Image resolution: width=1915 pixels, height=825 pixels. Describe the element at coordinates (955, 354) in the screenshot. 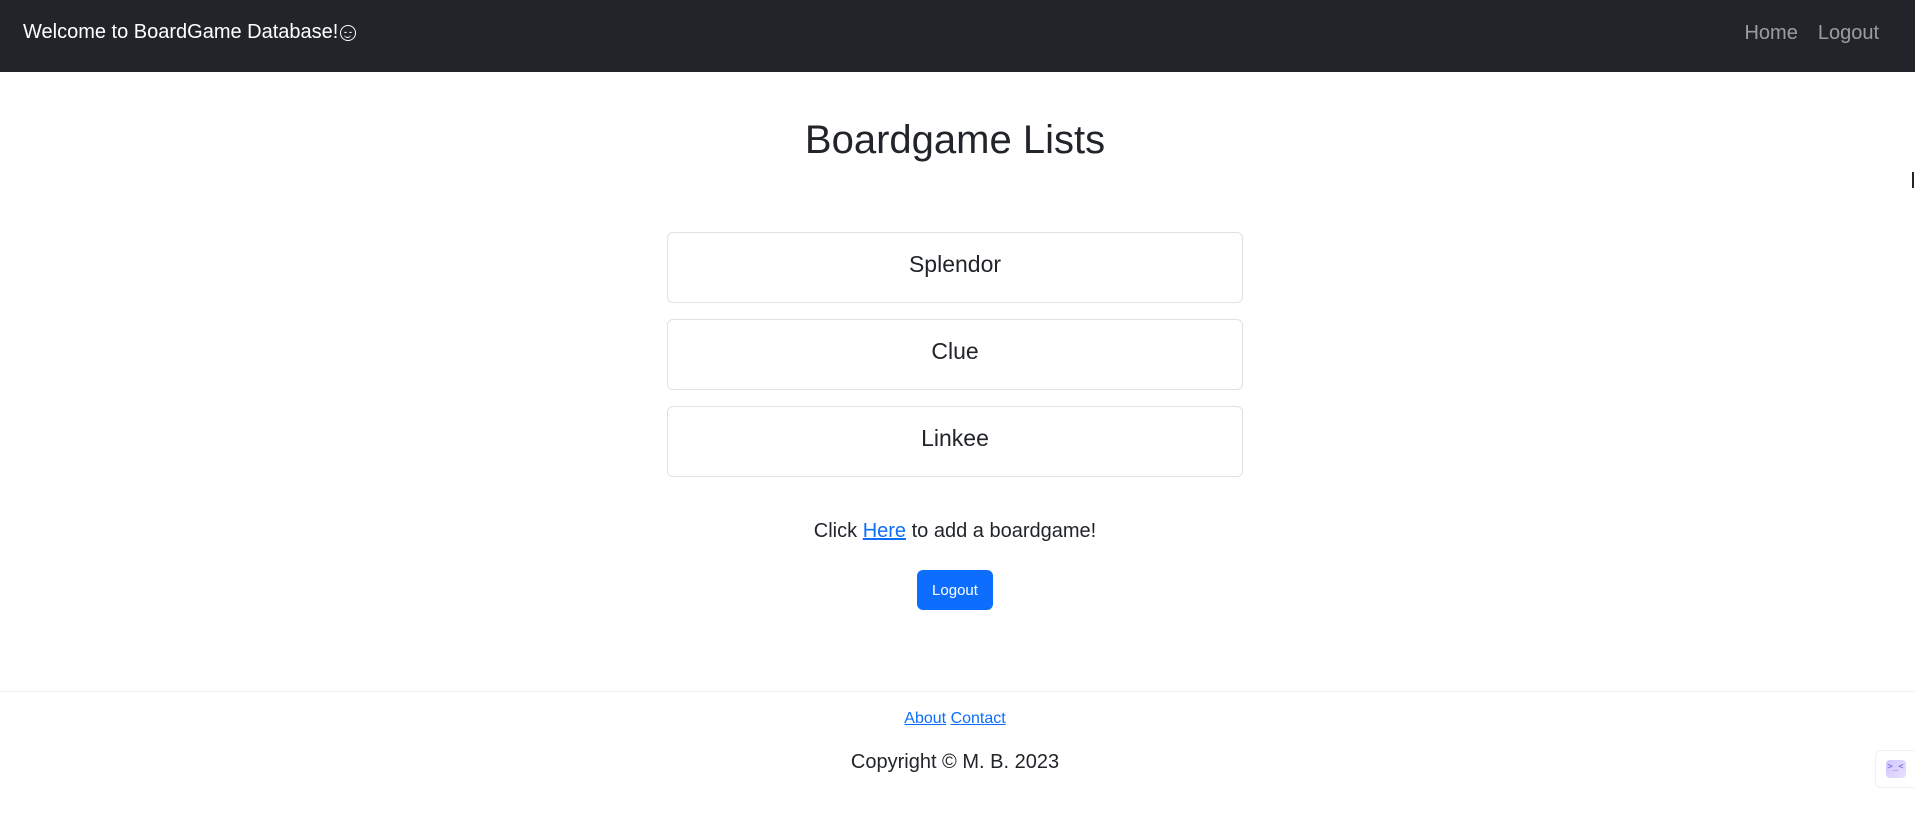

I see `game-card-clue: Clue` at that location.